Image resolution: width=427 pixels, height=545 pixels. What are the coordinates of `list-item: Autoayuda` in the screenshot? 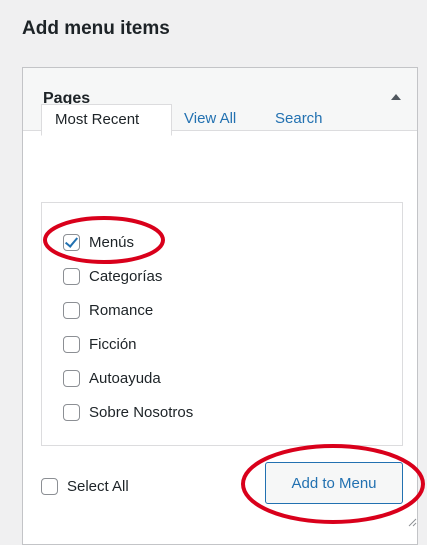 It's located at (112, 378).